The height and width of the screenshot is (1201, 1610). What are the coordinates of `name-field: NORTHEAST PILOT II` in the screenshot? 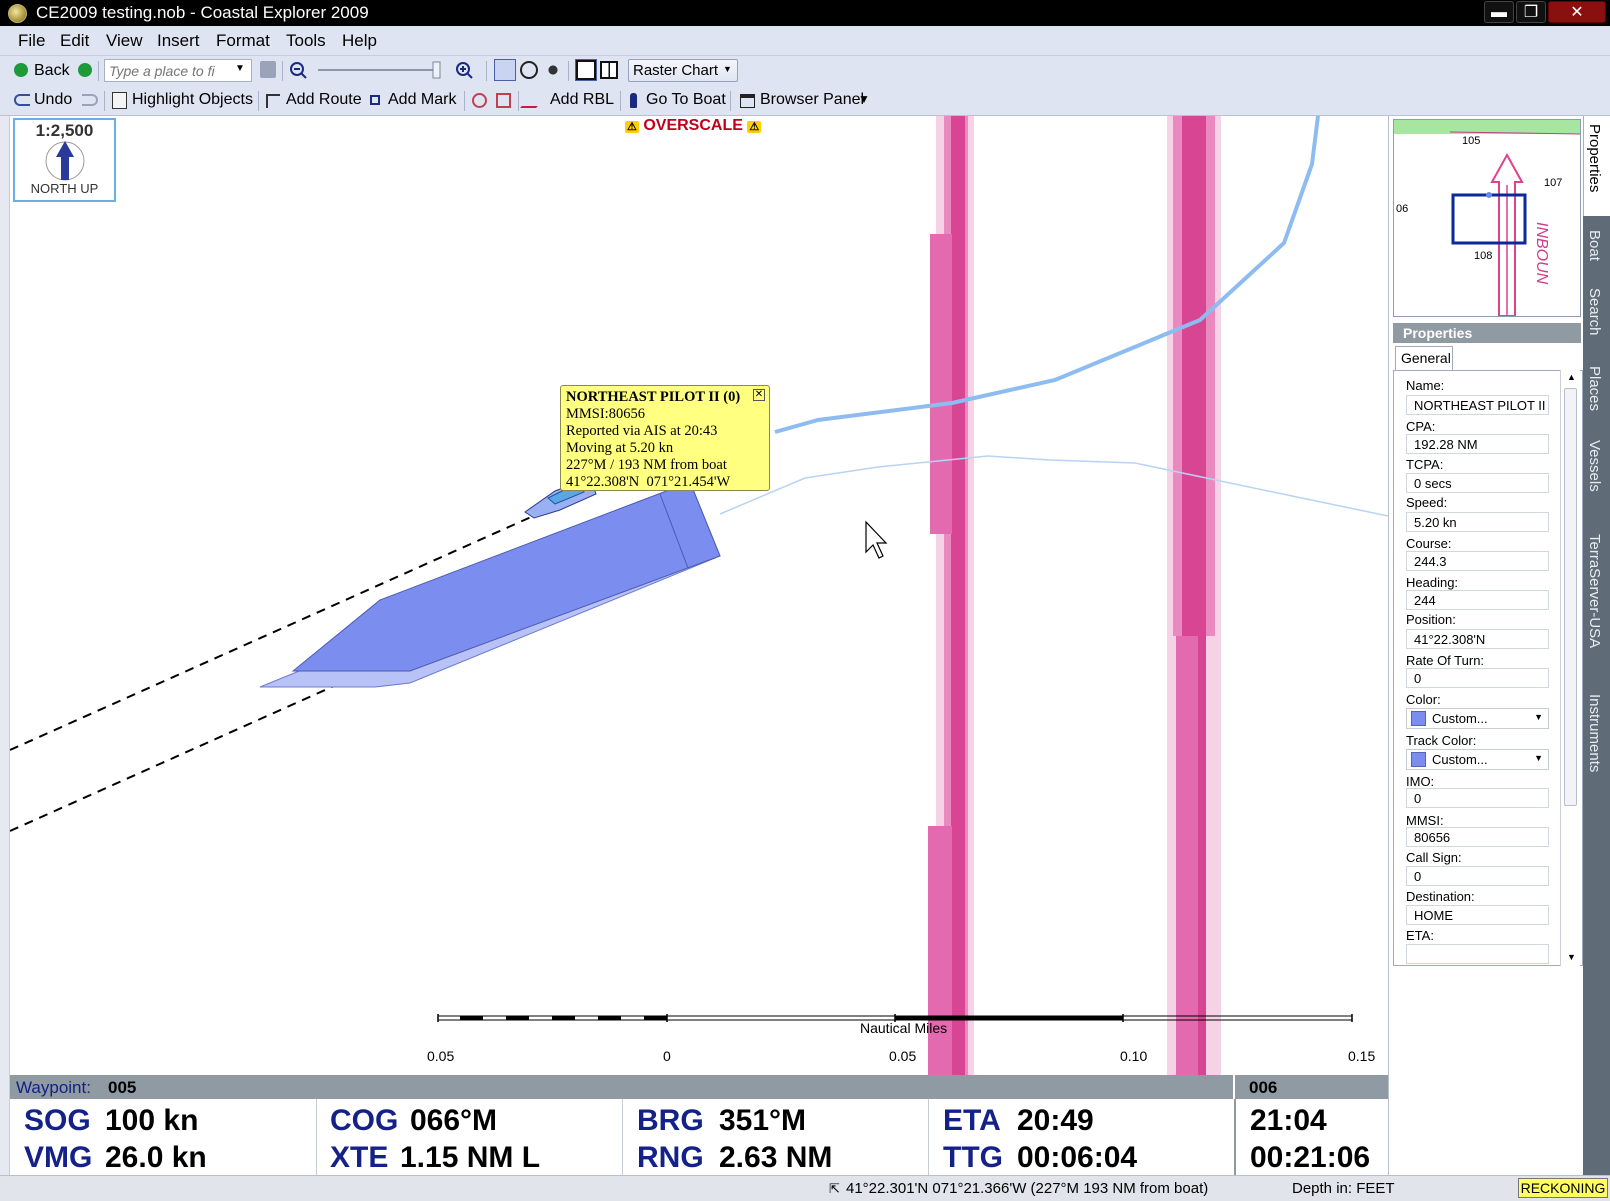 It's located at (1477, 405).